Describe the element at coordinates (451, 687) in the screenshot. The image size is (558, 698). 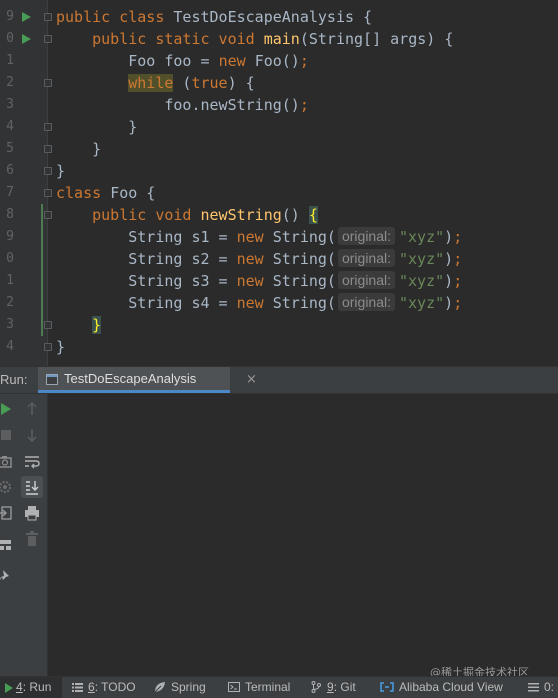
I see `tool-tab-alibaba-label: Alibaba Cloud View` at that location.